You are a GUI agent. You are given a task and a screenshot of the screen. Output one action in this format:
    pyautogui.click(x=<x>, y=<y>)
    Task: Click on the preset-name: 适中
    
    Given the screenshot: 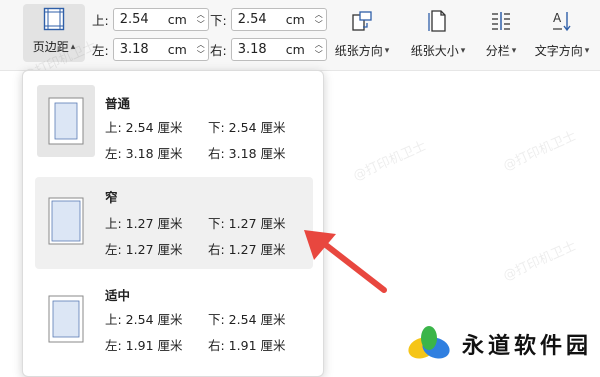 What is the action you would take?
    pyautogui.click(x=118, y=295)
    